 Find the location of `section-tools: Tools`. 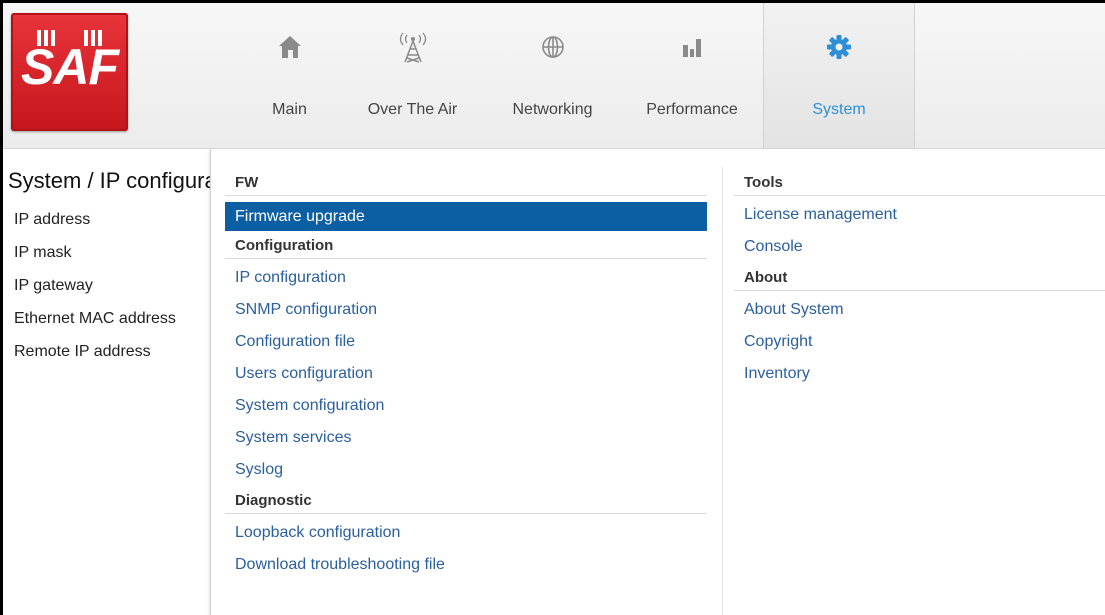

section-tools: Tools is located at coordinates (919, 183).